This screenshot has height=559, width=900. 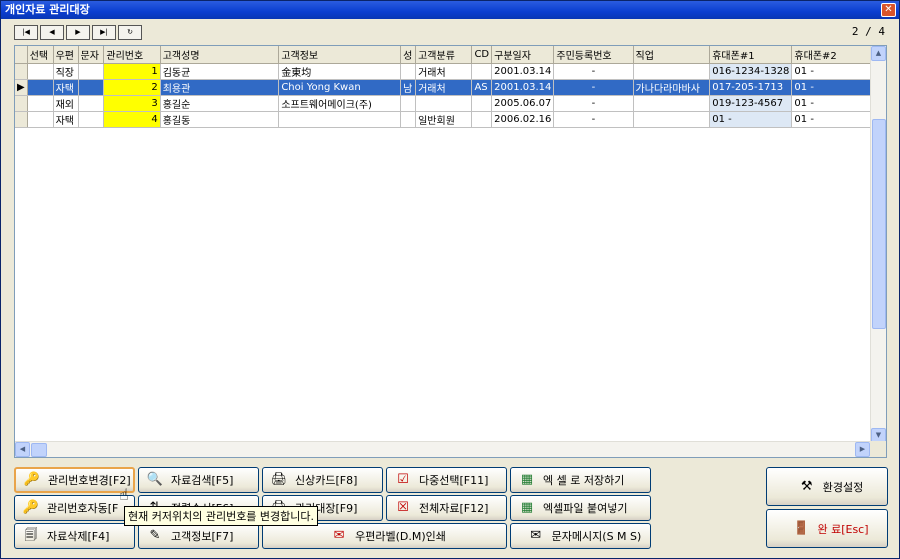 I want to click on last-record-button: ▶|, so click(x=104, y=32).